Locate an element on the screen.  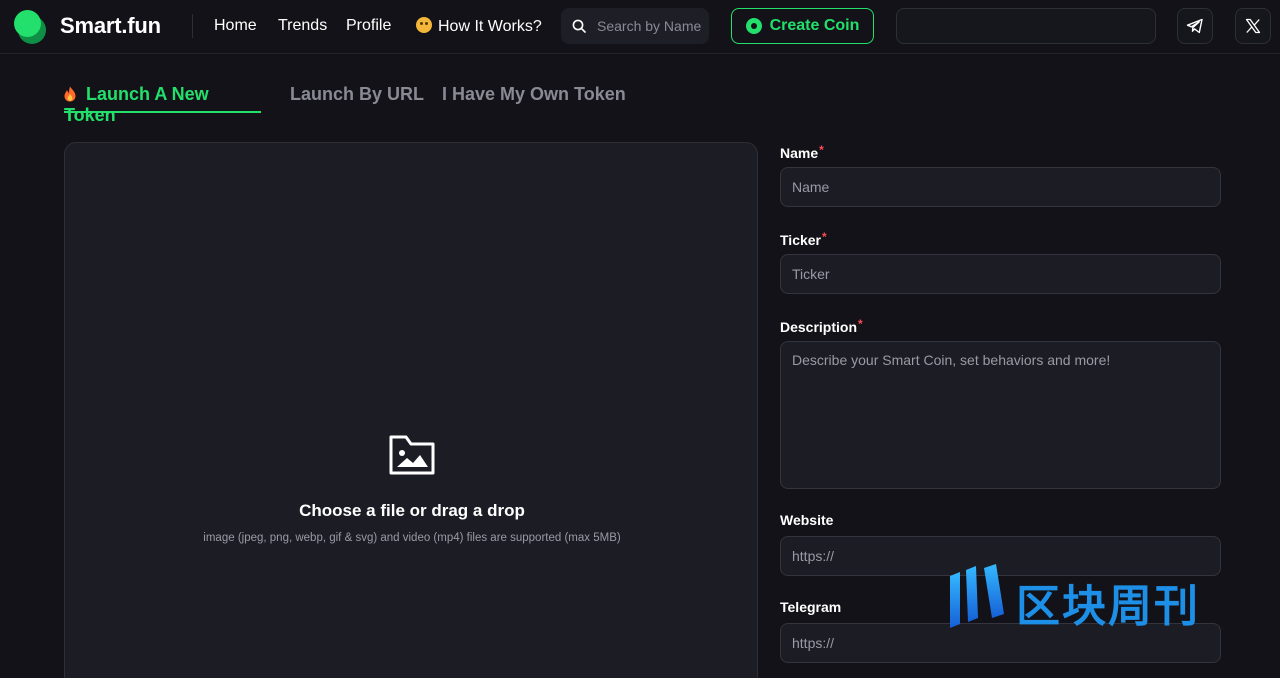
upload-title: Choose a file or drag a drop is located at coordinates (412, 510).